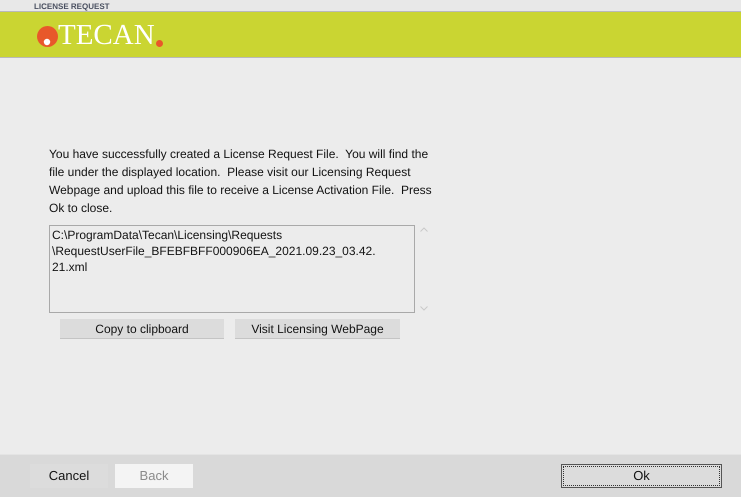  Describe the element at coordinates (159, 43) in the screenshot. I see `logo-period-icon` at that location.